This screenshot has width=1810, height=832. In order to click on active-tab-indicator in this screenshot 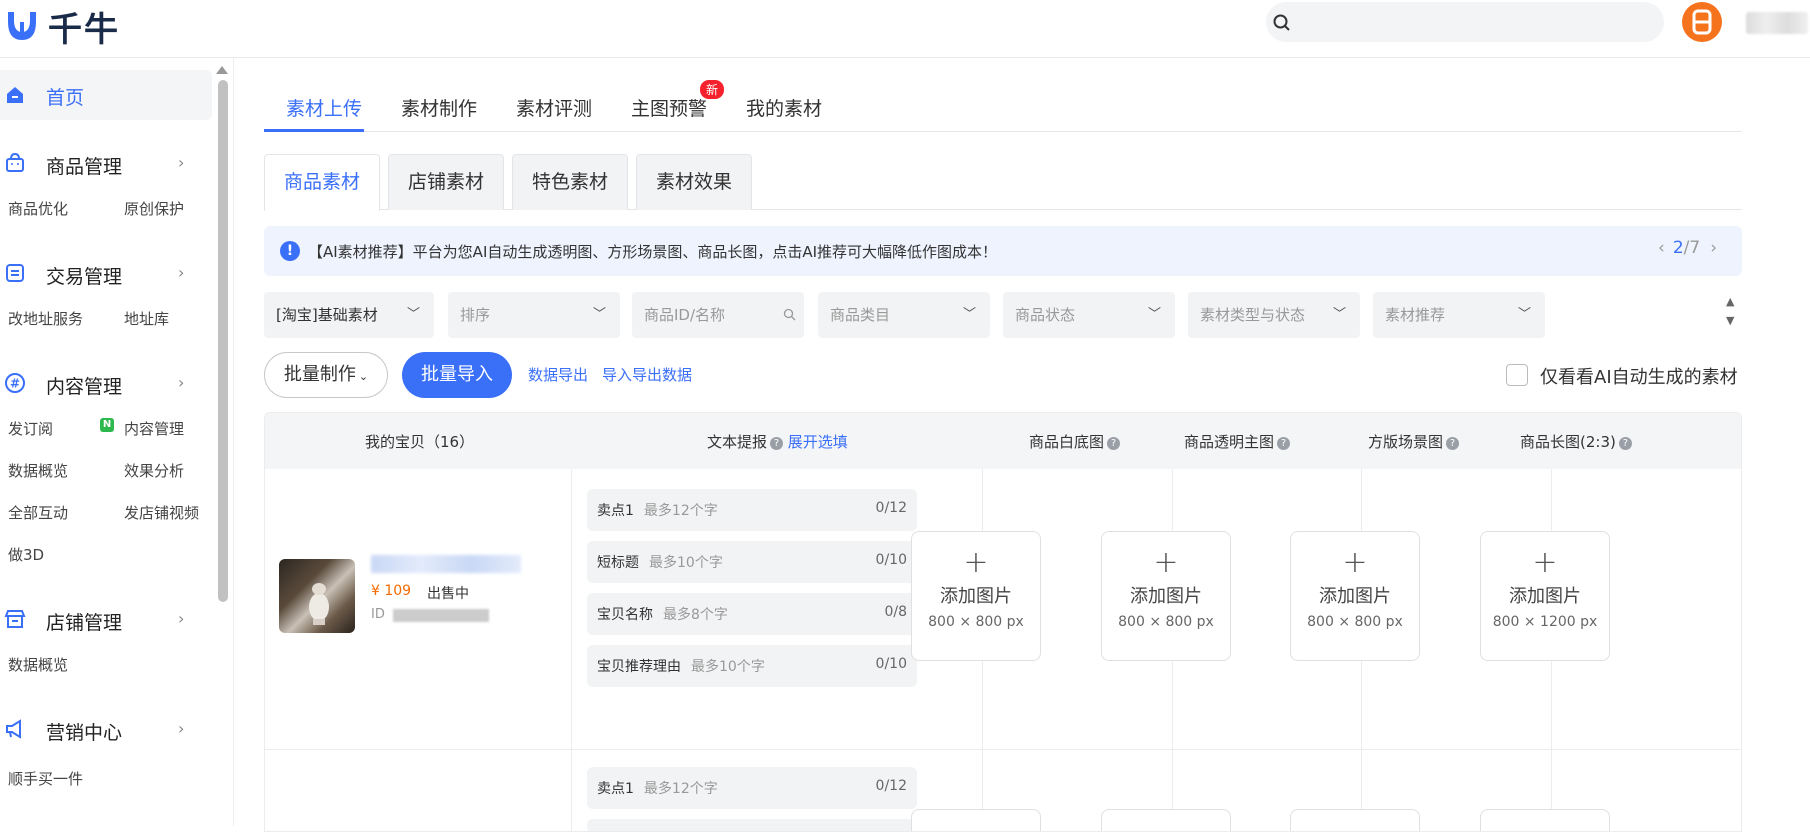, I will do `click(314, 130)`.